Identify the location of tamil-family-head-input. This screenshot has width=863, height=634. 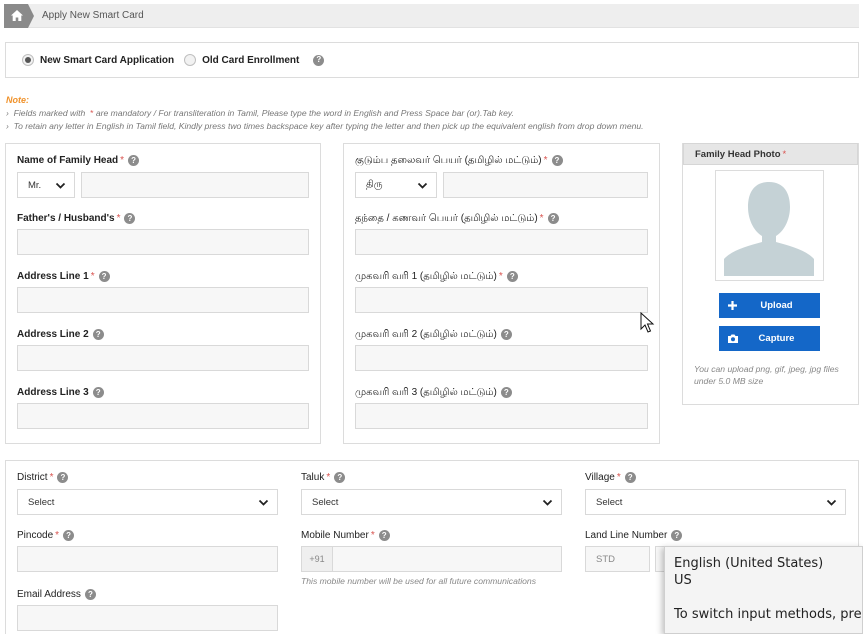
(545, 185).